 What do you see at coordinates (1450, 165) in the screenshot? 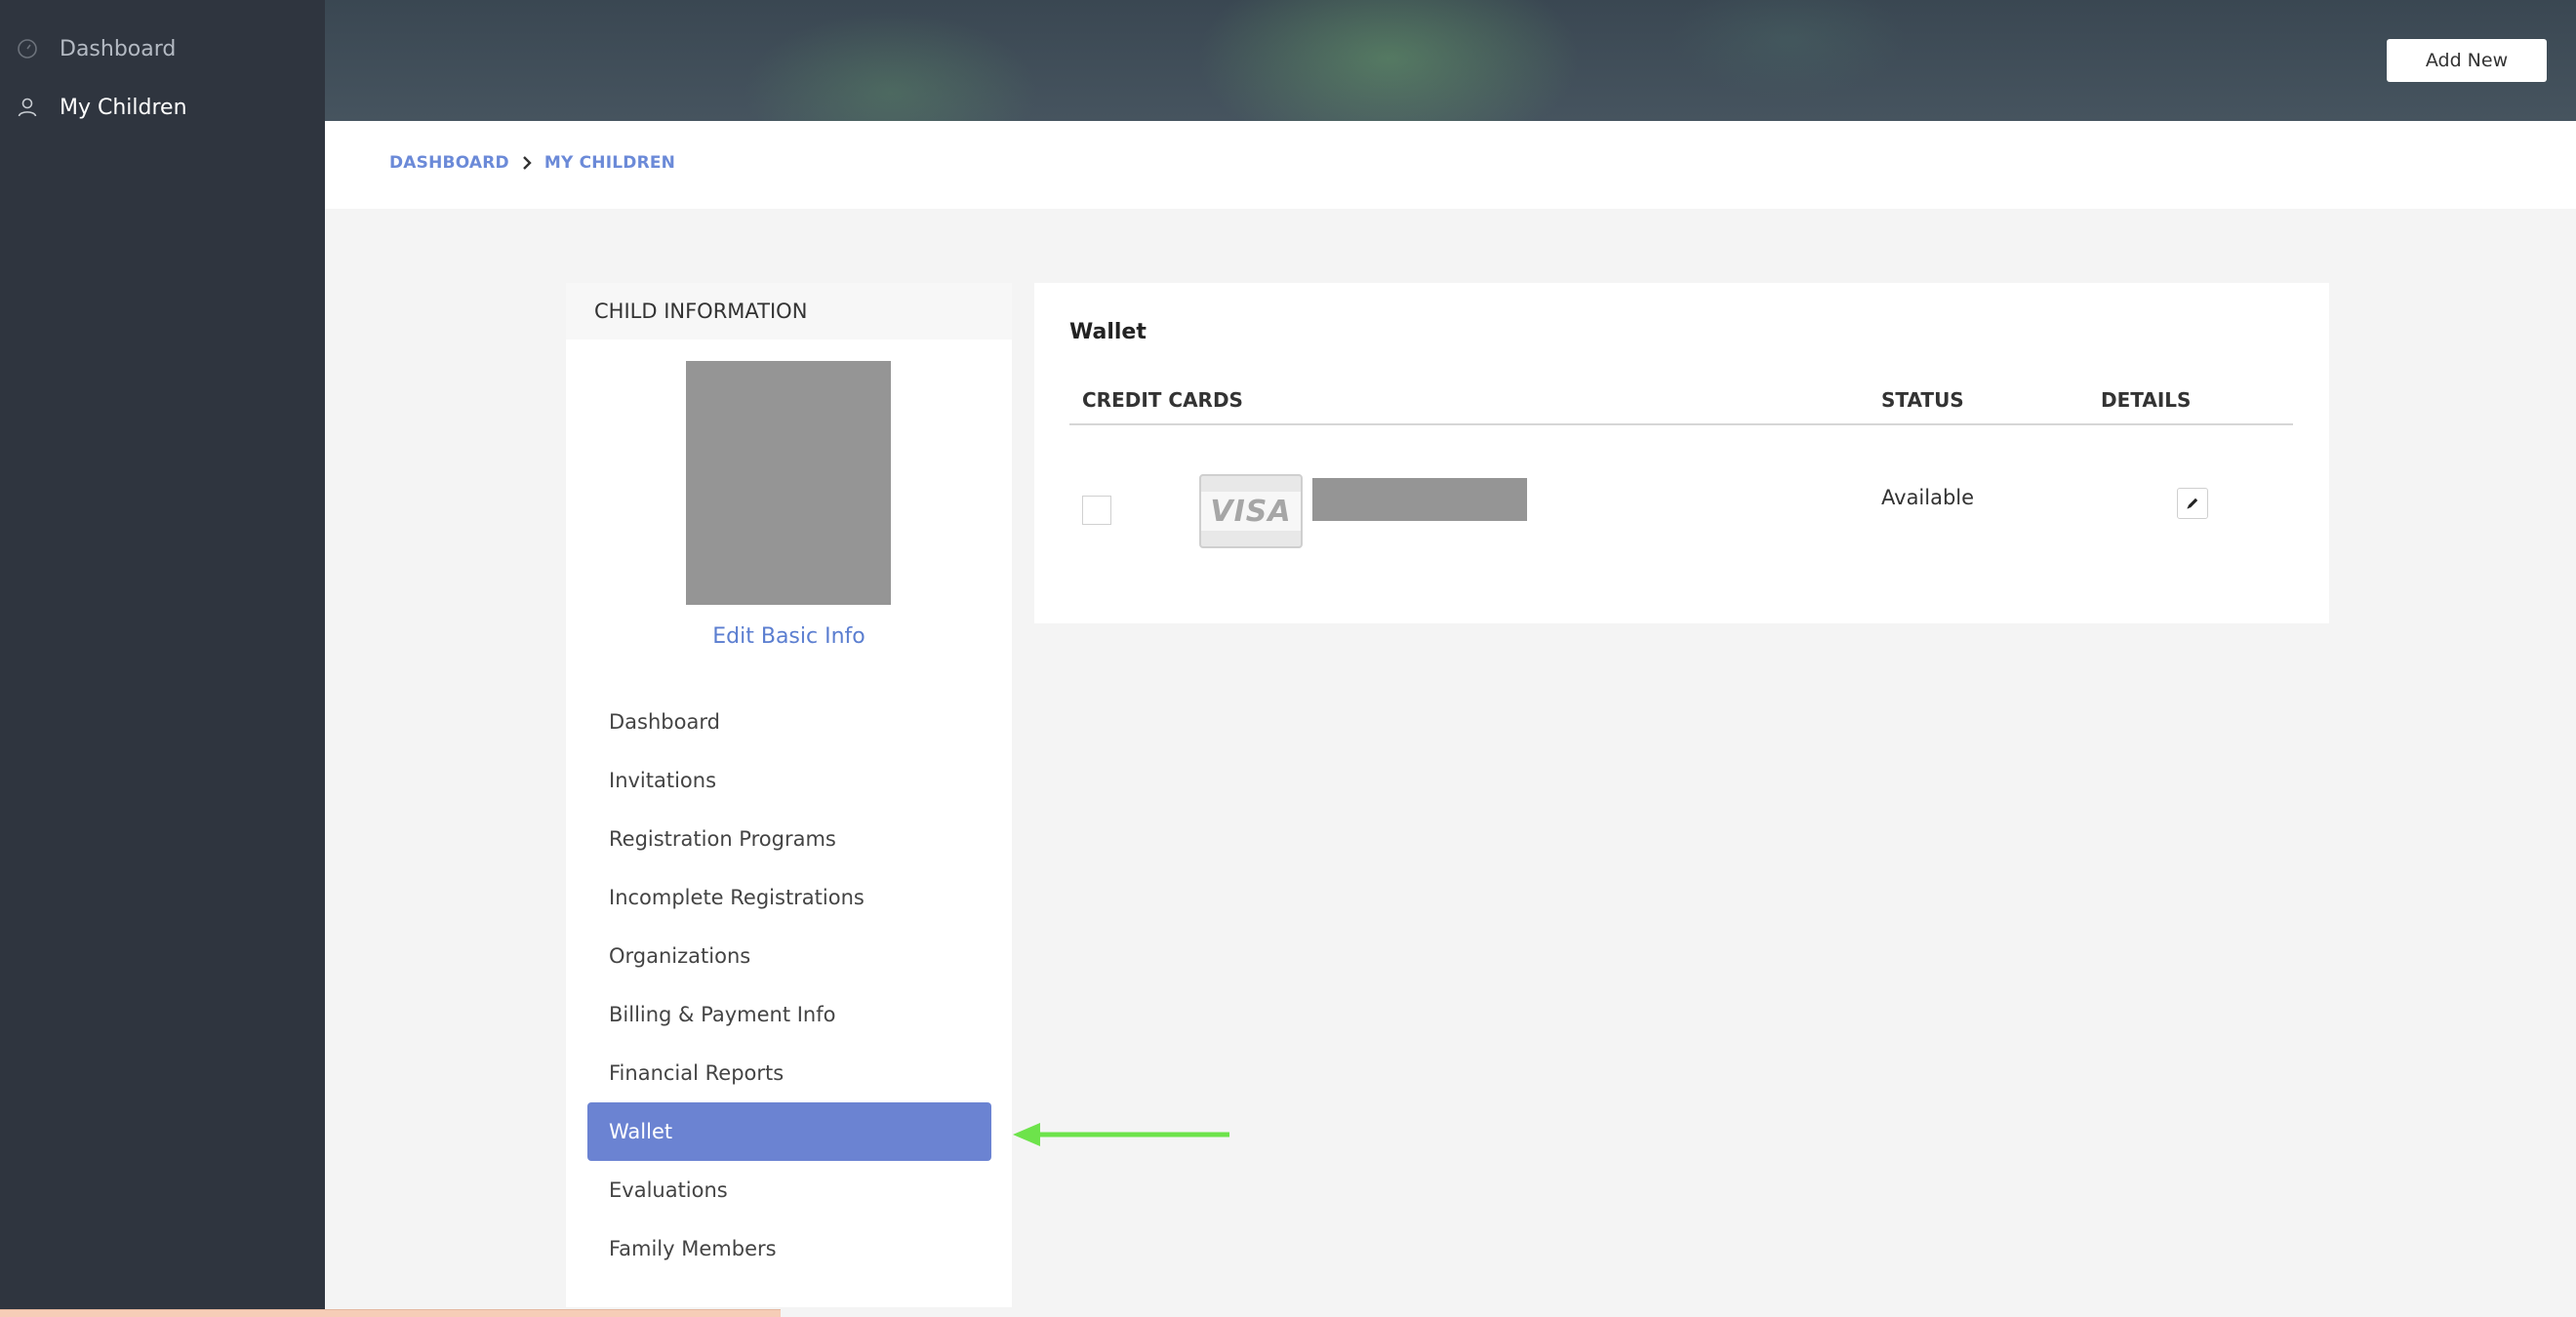
I see `breadcrumb-bar: DASHBOARD MY CHILDREN` at bounding box center [1450, 165].